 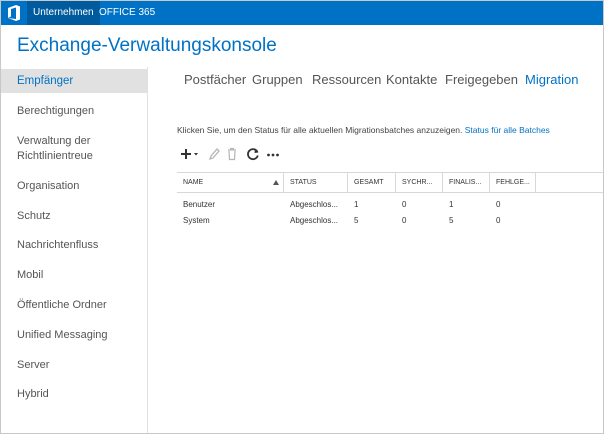 What do you see at coordinates (74, 305) in the screenshot?
I see `sidebar-item-oeffentliche-ordner: Öffentliche Ordner` at bounding box center [74, 305].